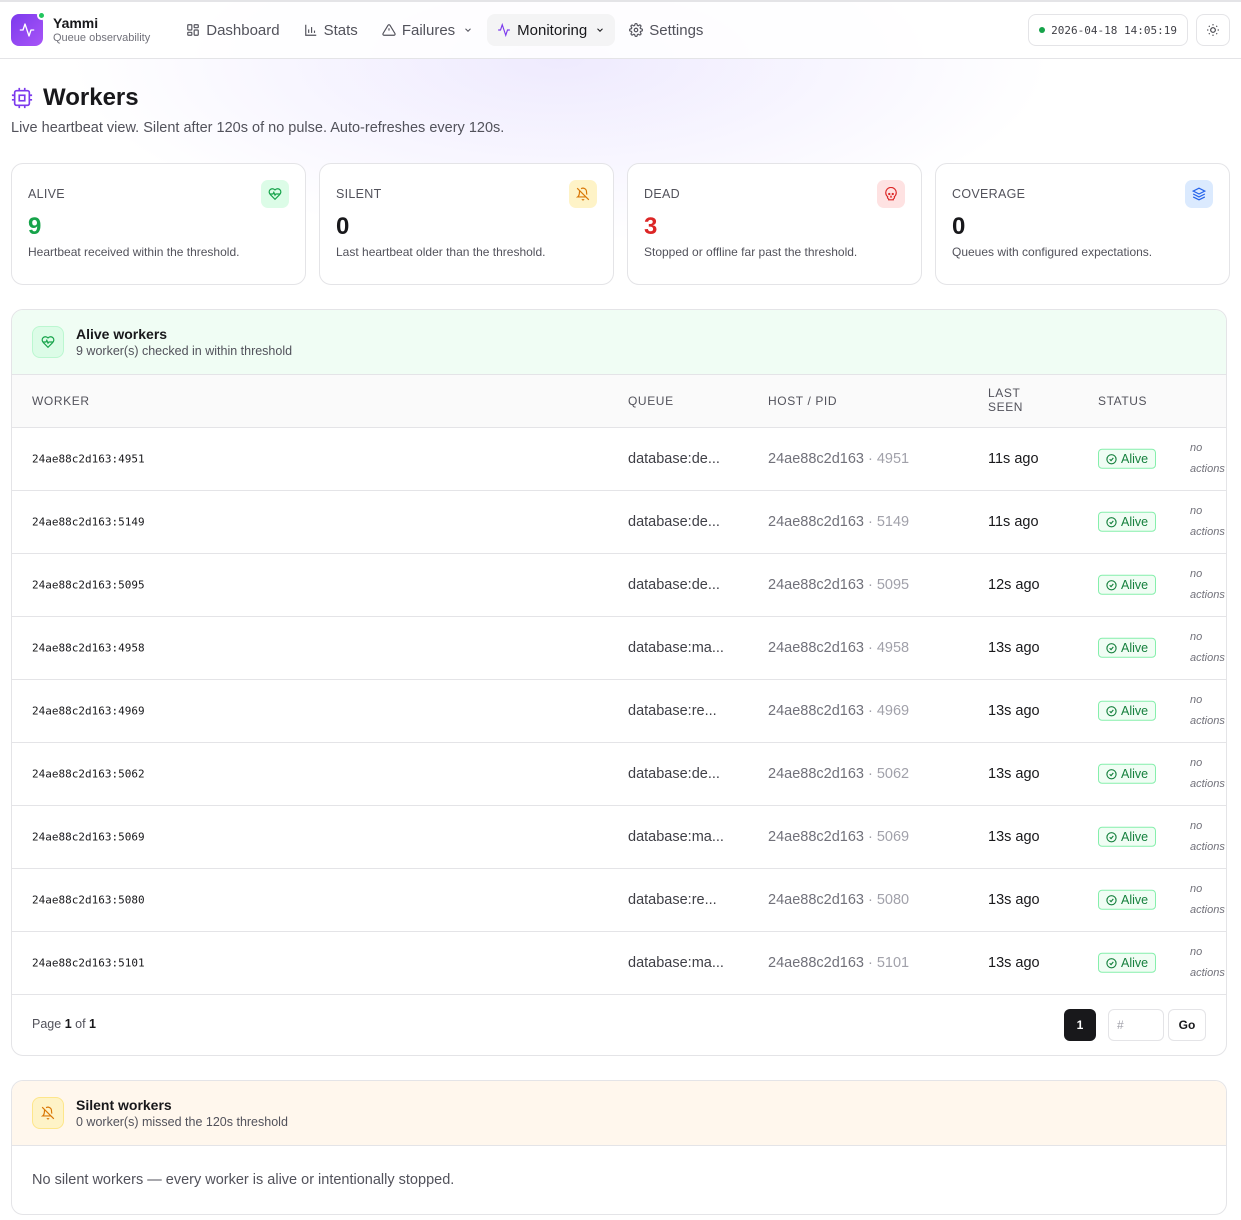 This screenshot has width=1241, height=1220. Describe the element at coordinates (88, 837) in the screenshot. I see `worker-id: 24ae88c2d163:5069` at that location.